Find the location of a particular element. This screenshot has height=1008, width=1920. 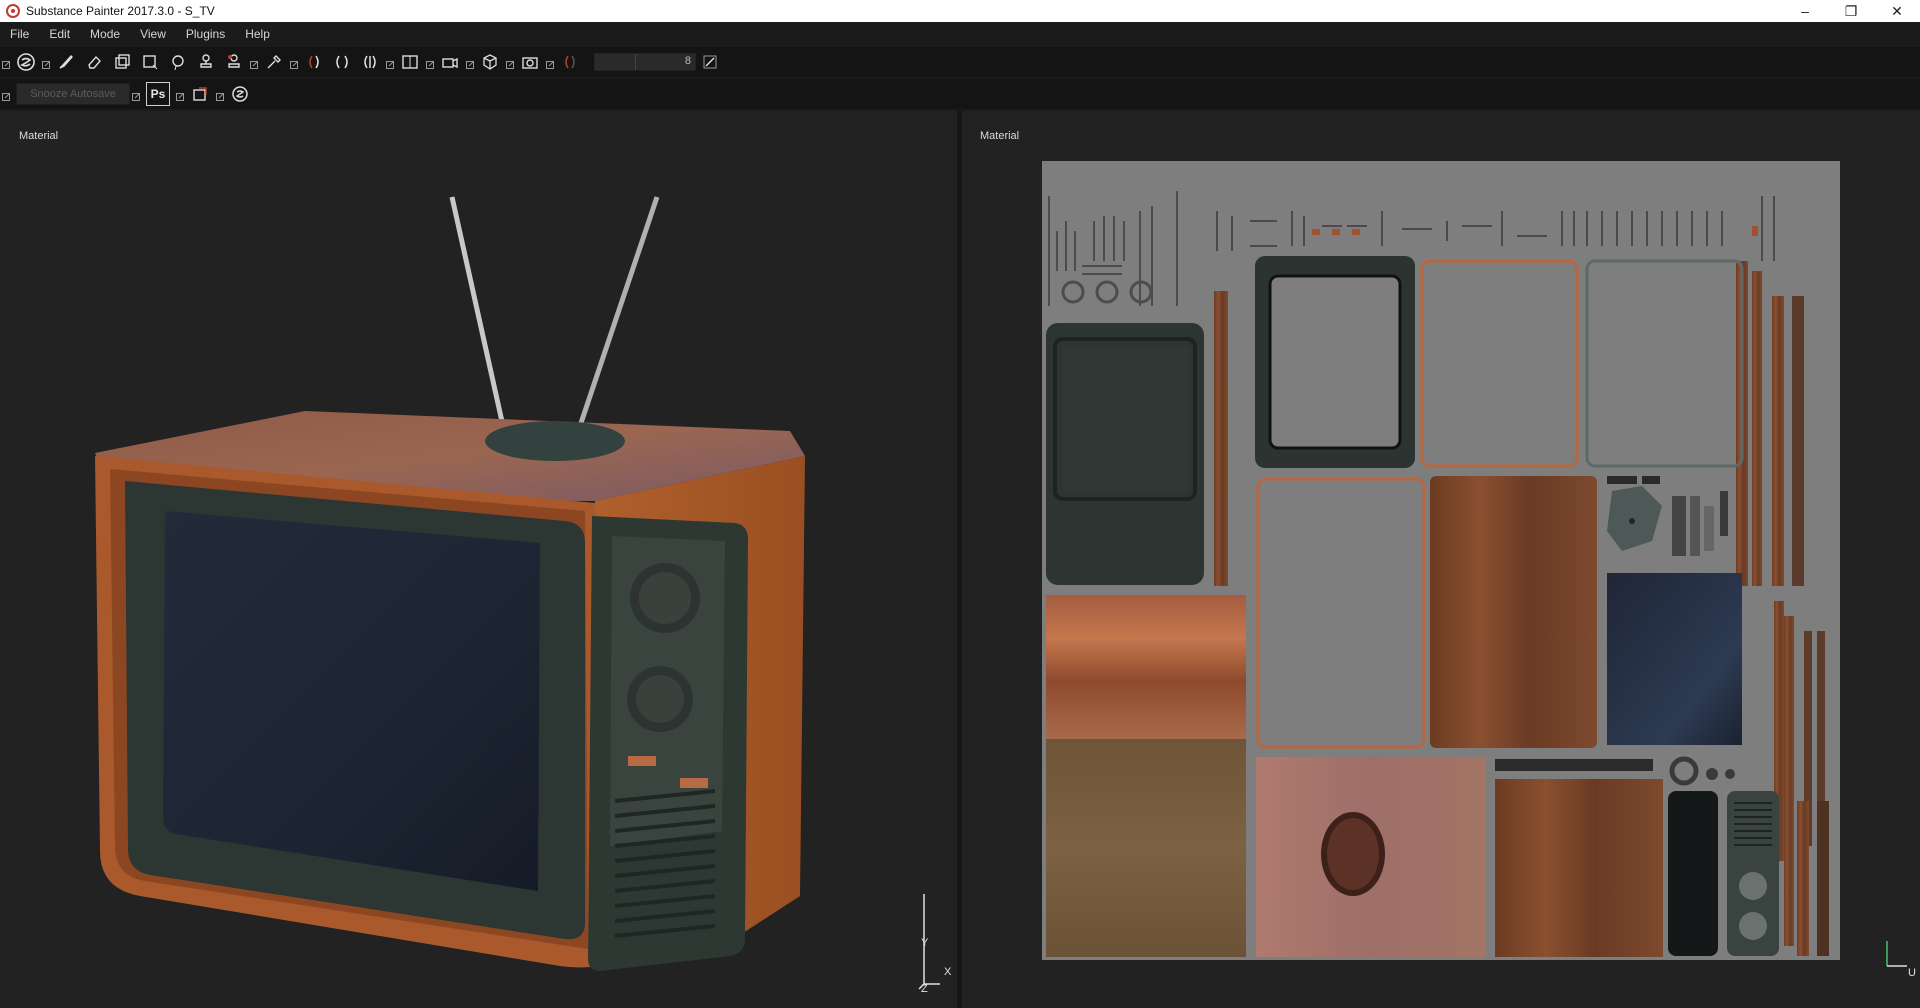

menu-edit: Edit is located at coordinates (59, 34).